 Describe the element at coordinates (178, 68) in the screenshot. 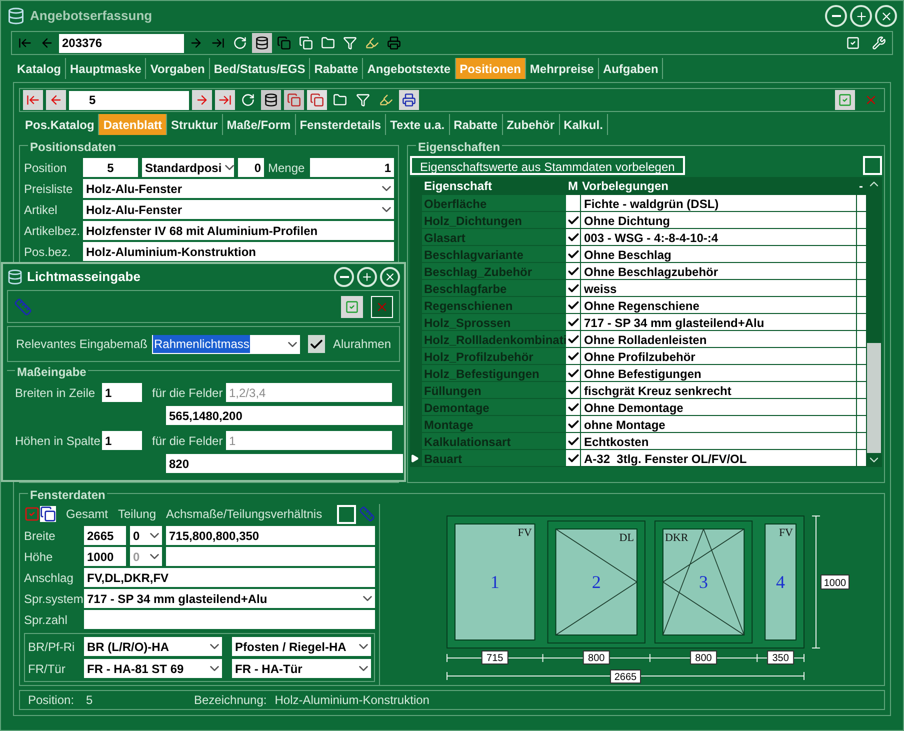

I see `tab: Vorgaben` at that location.